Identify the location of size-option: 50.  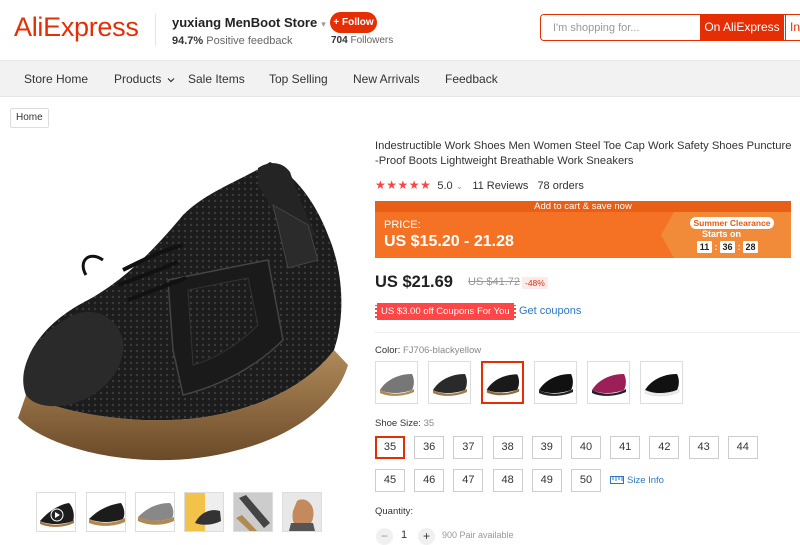
(586, 480).